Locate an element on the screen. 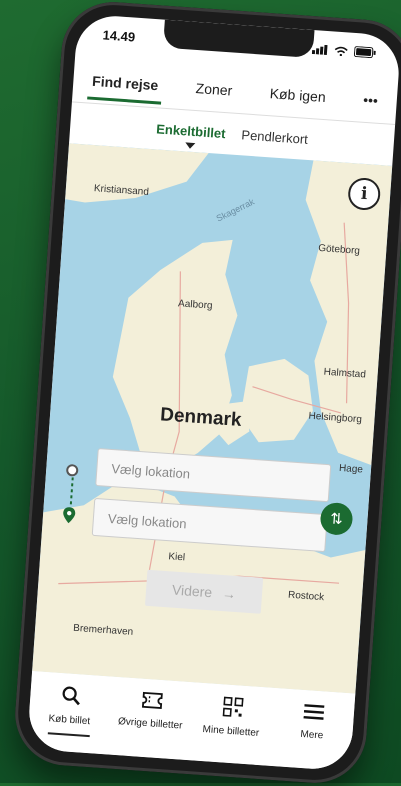  nav-oevrige-billetter: Øvrige billetter is located at coordinates (151, 710).